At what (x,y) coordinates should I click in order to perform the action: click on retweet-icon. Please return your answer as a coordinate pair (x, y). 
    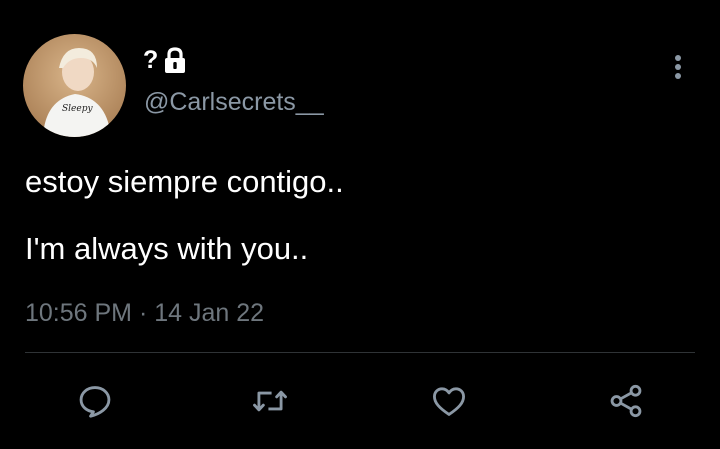
    Looking at the image, I should click on (270, 401).